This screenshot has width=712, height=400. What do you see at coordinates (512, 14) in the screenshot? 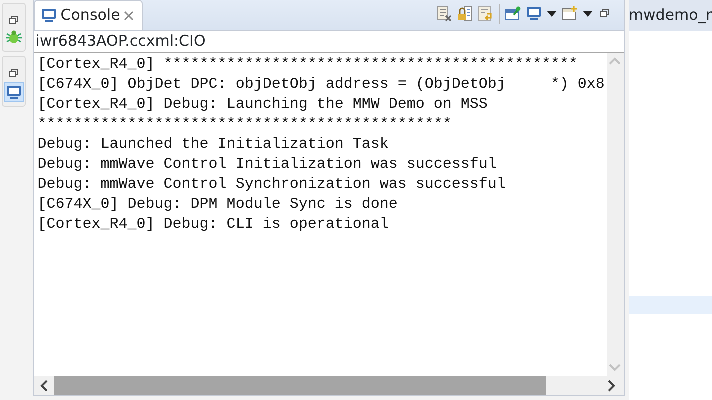
I see `pin-icon` at bounding box center [512, 14].